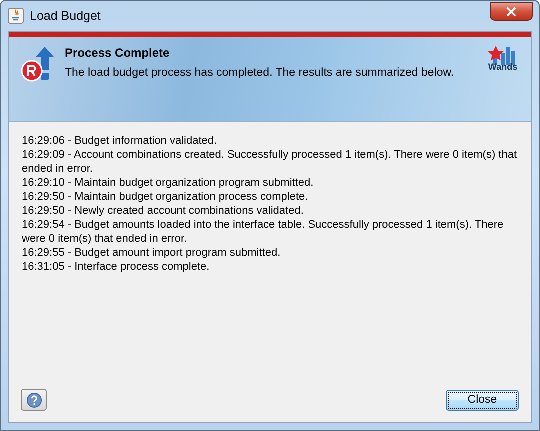 This screenshot has width=540, height=431. Describe the element at coordinates (38, 64) in the screenshot. I see `info-upload-icon` at that location.